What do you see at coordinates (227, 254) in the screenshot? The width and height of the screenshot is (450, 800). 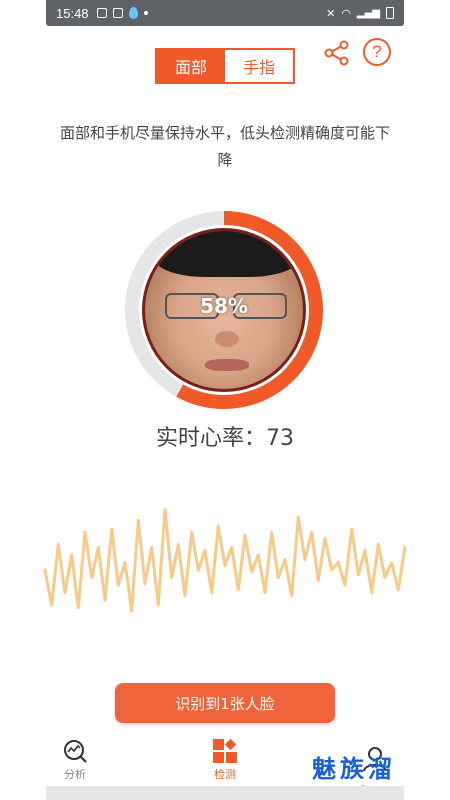 I see `preview-hair` at bounding box center [227, 254].